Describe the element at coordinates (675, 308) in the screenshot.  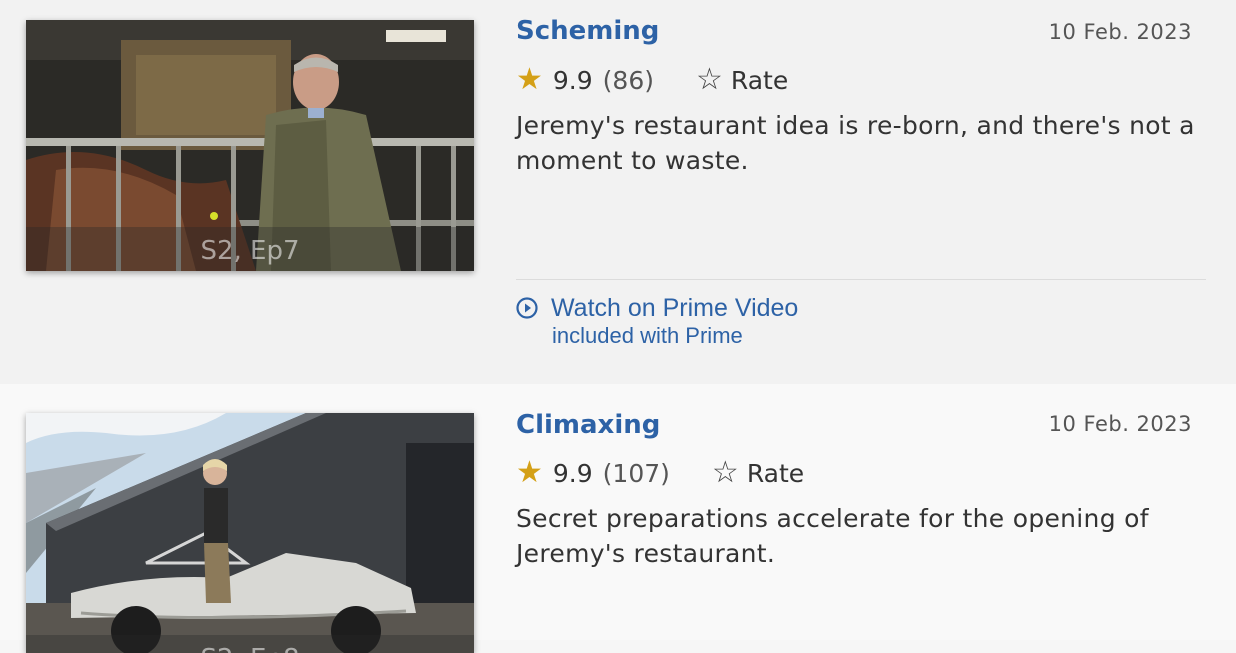
I see `watch-label: Watch on Prime Video` at that location.